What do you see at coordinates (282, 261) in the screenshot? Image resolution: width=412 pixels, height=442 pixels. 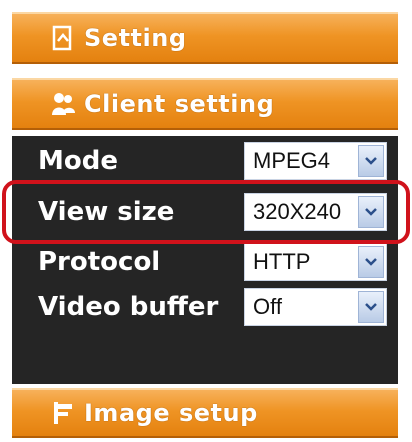 I see `protocol-value: HTTP` at bounding box center [282, 261].